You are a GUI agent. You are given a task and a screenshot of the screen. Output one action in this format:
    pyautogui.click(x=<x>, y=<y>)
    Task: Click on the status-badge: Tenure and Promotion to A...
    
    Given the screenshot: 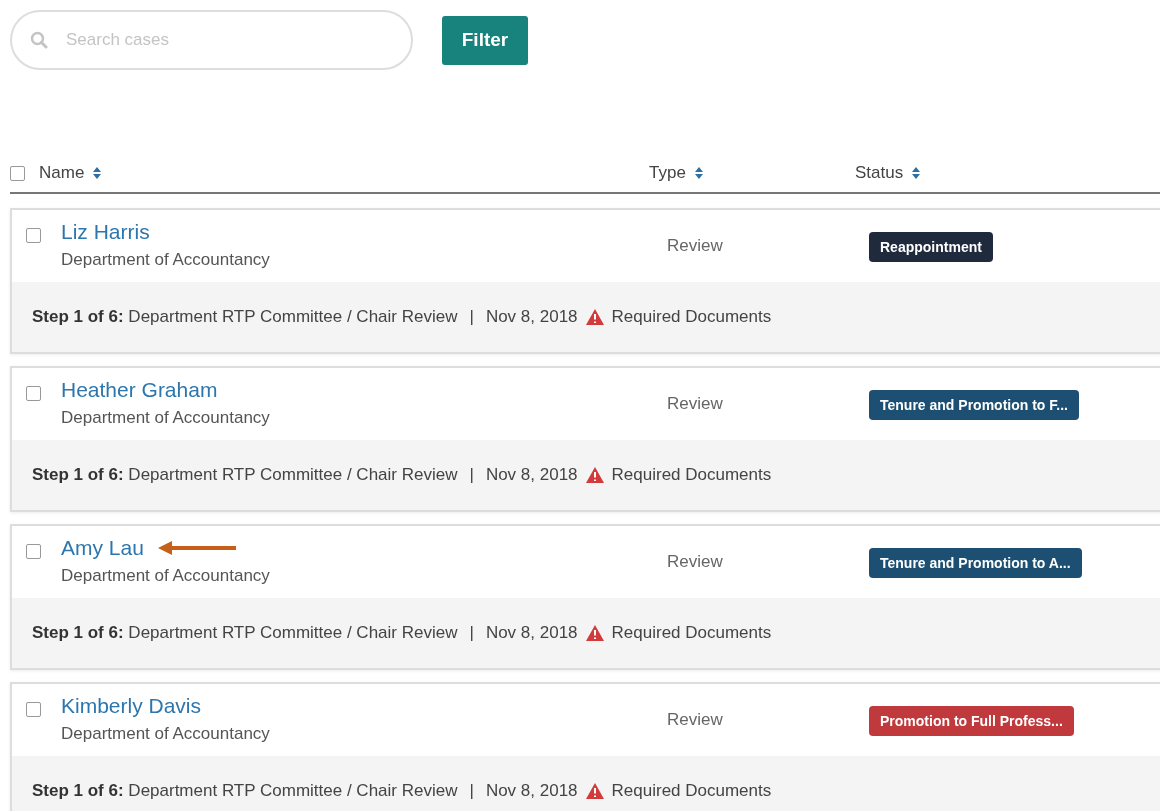 What is the action you would take?
    pyautogui.click(x=975, y=563)
    